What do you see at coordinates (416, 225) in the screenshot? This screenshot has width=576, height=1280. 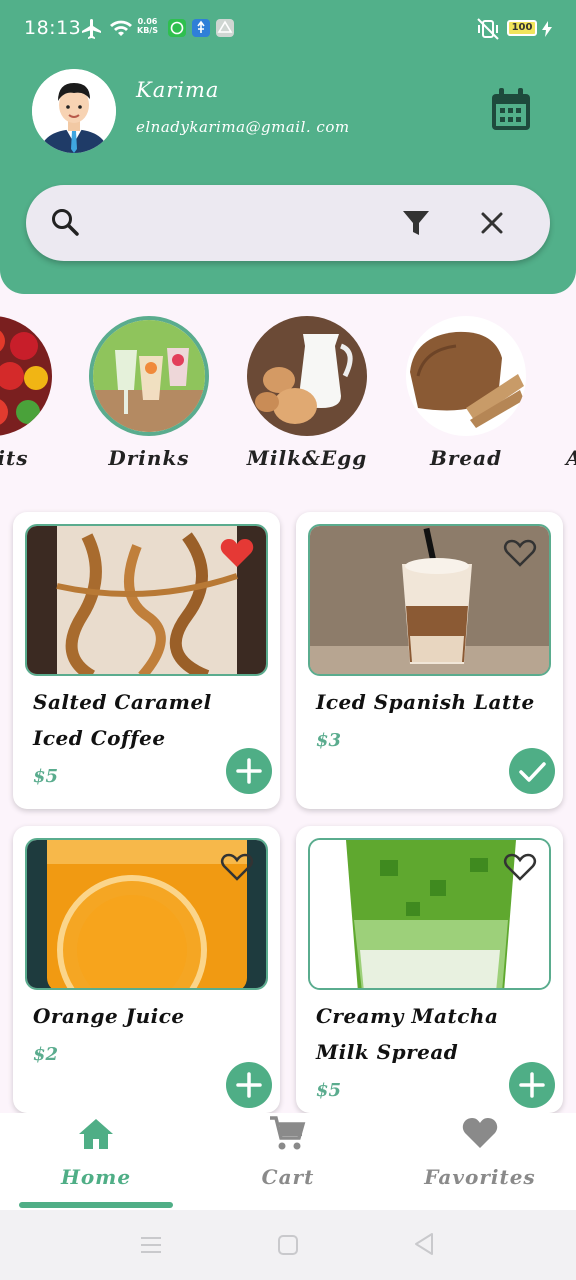 I see `filter-icon` at bounding box center [416, 225].